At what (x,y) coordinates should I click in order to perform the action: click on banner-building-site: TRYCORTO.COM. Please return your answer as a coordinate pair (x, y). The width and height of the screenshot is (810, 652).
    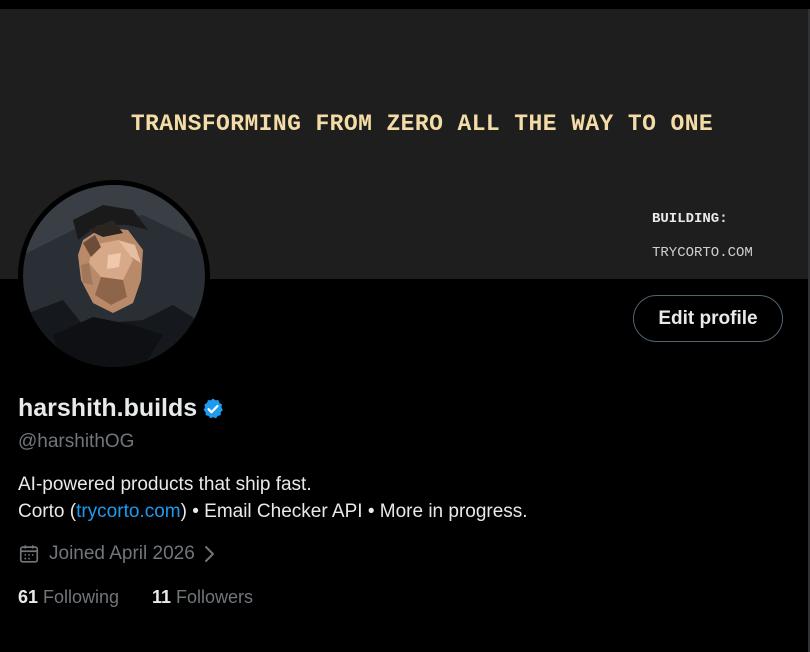
    Looking at the image, I should click on (702, 253).